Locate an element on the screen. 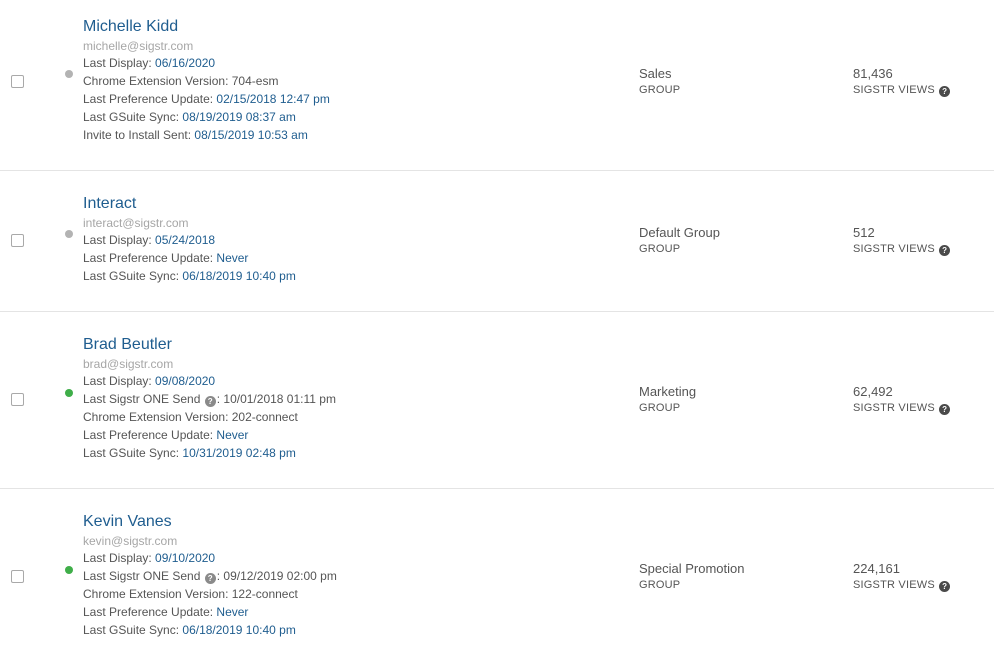 This screenshot has width=994, height=661. views-cell: 224,161 SIGSTR VIEWS ? is located at coordinates (902, 577).